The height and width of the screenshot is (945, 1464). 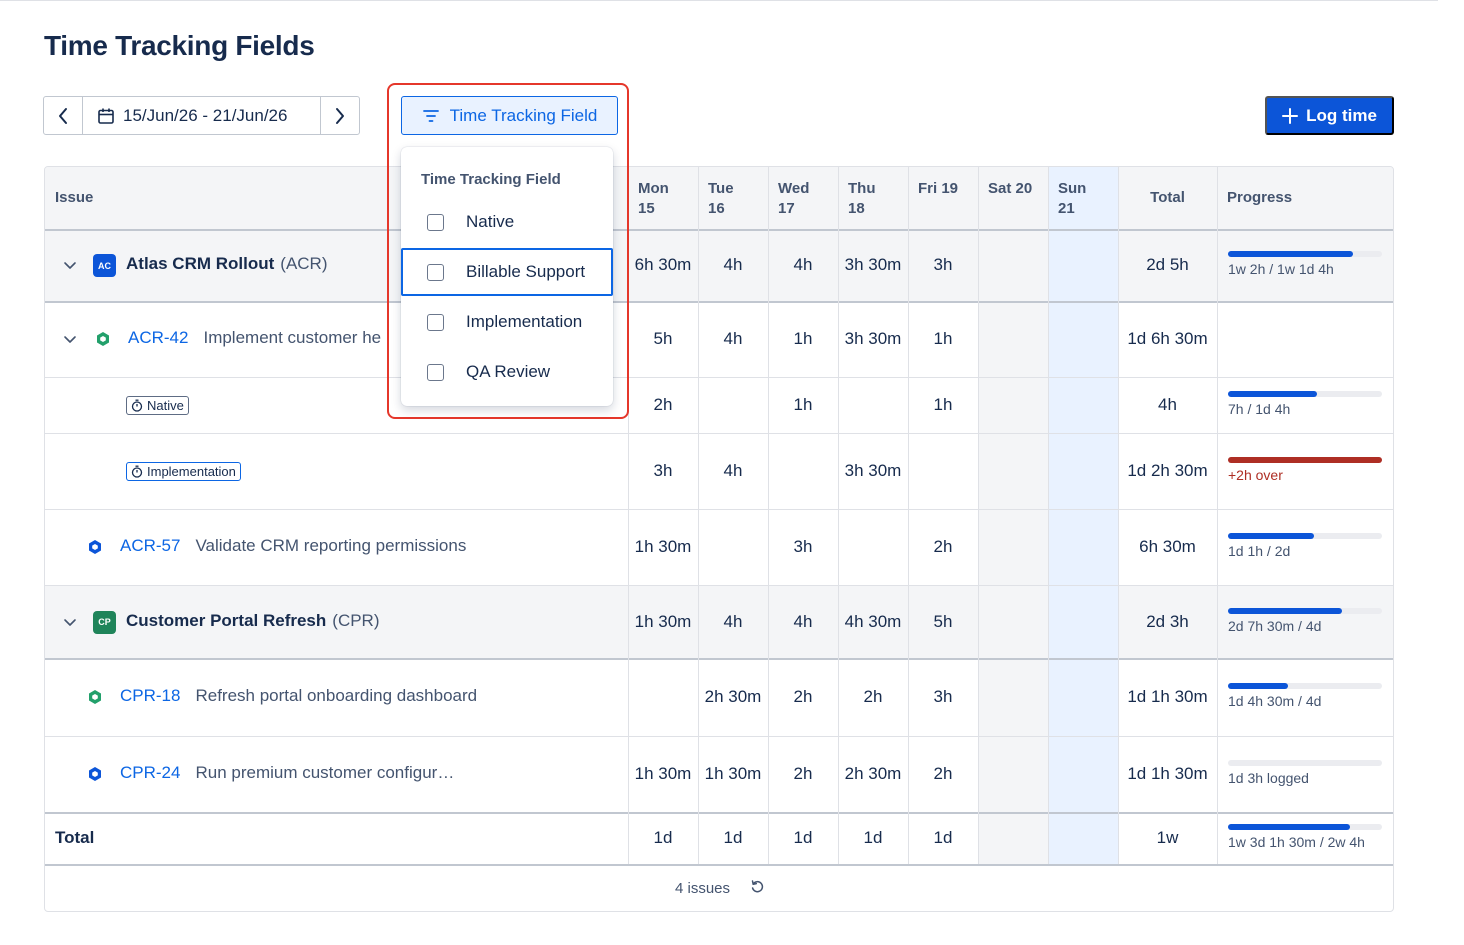 What do you see at coordinates (1167, 404) in the screenshot?
I see `row-total-cell: 4h` at bounding box center [1167, 404].